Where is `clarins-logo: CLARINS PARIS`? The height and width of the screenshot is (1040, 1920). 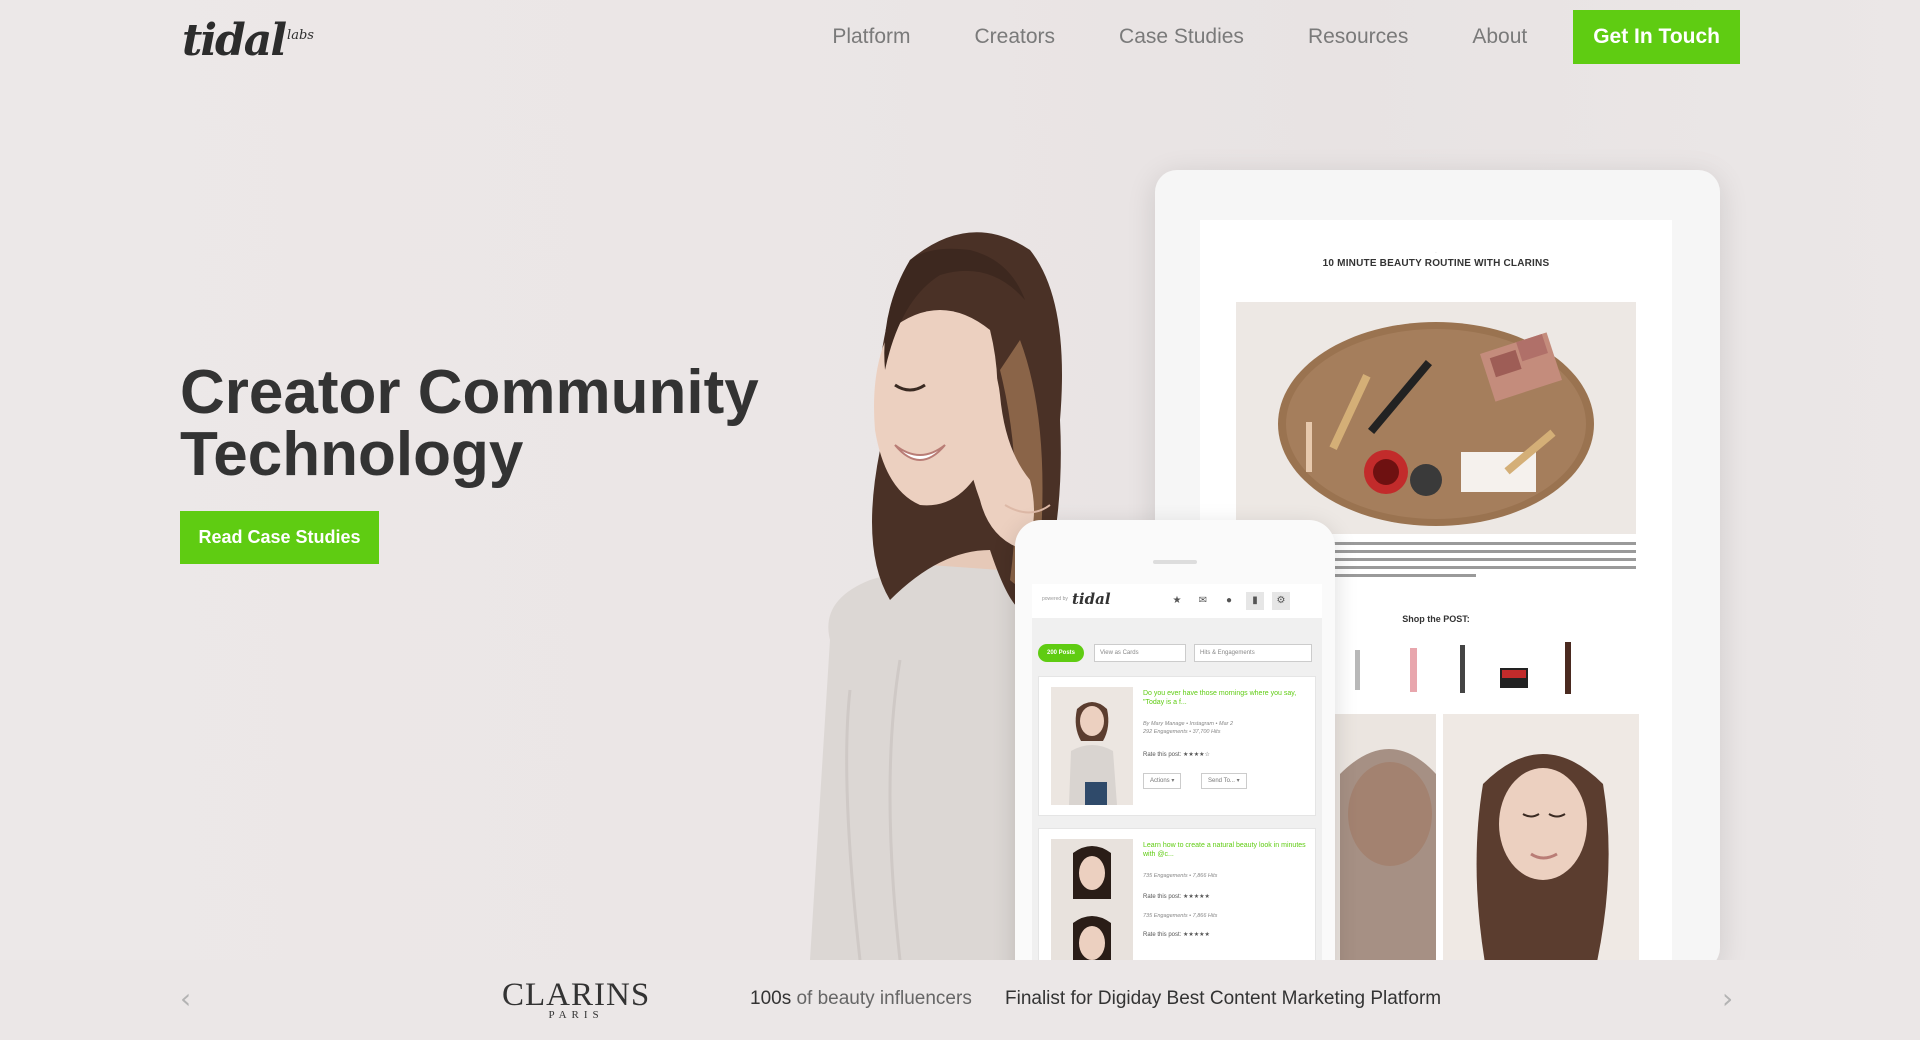 clarins-logo: CLARINS PARIS is located at coordinates (576, 999).